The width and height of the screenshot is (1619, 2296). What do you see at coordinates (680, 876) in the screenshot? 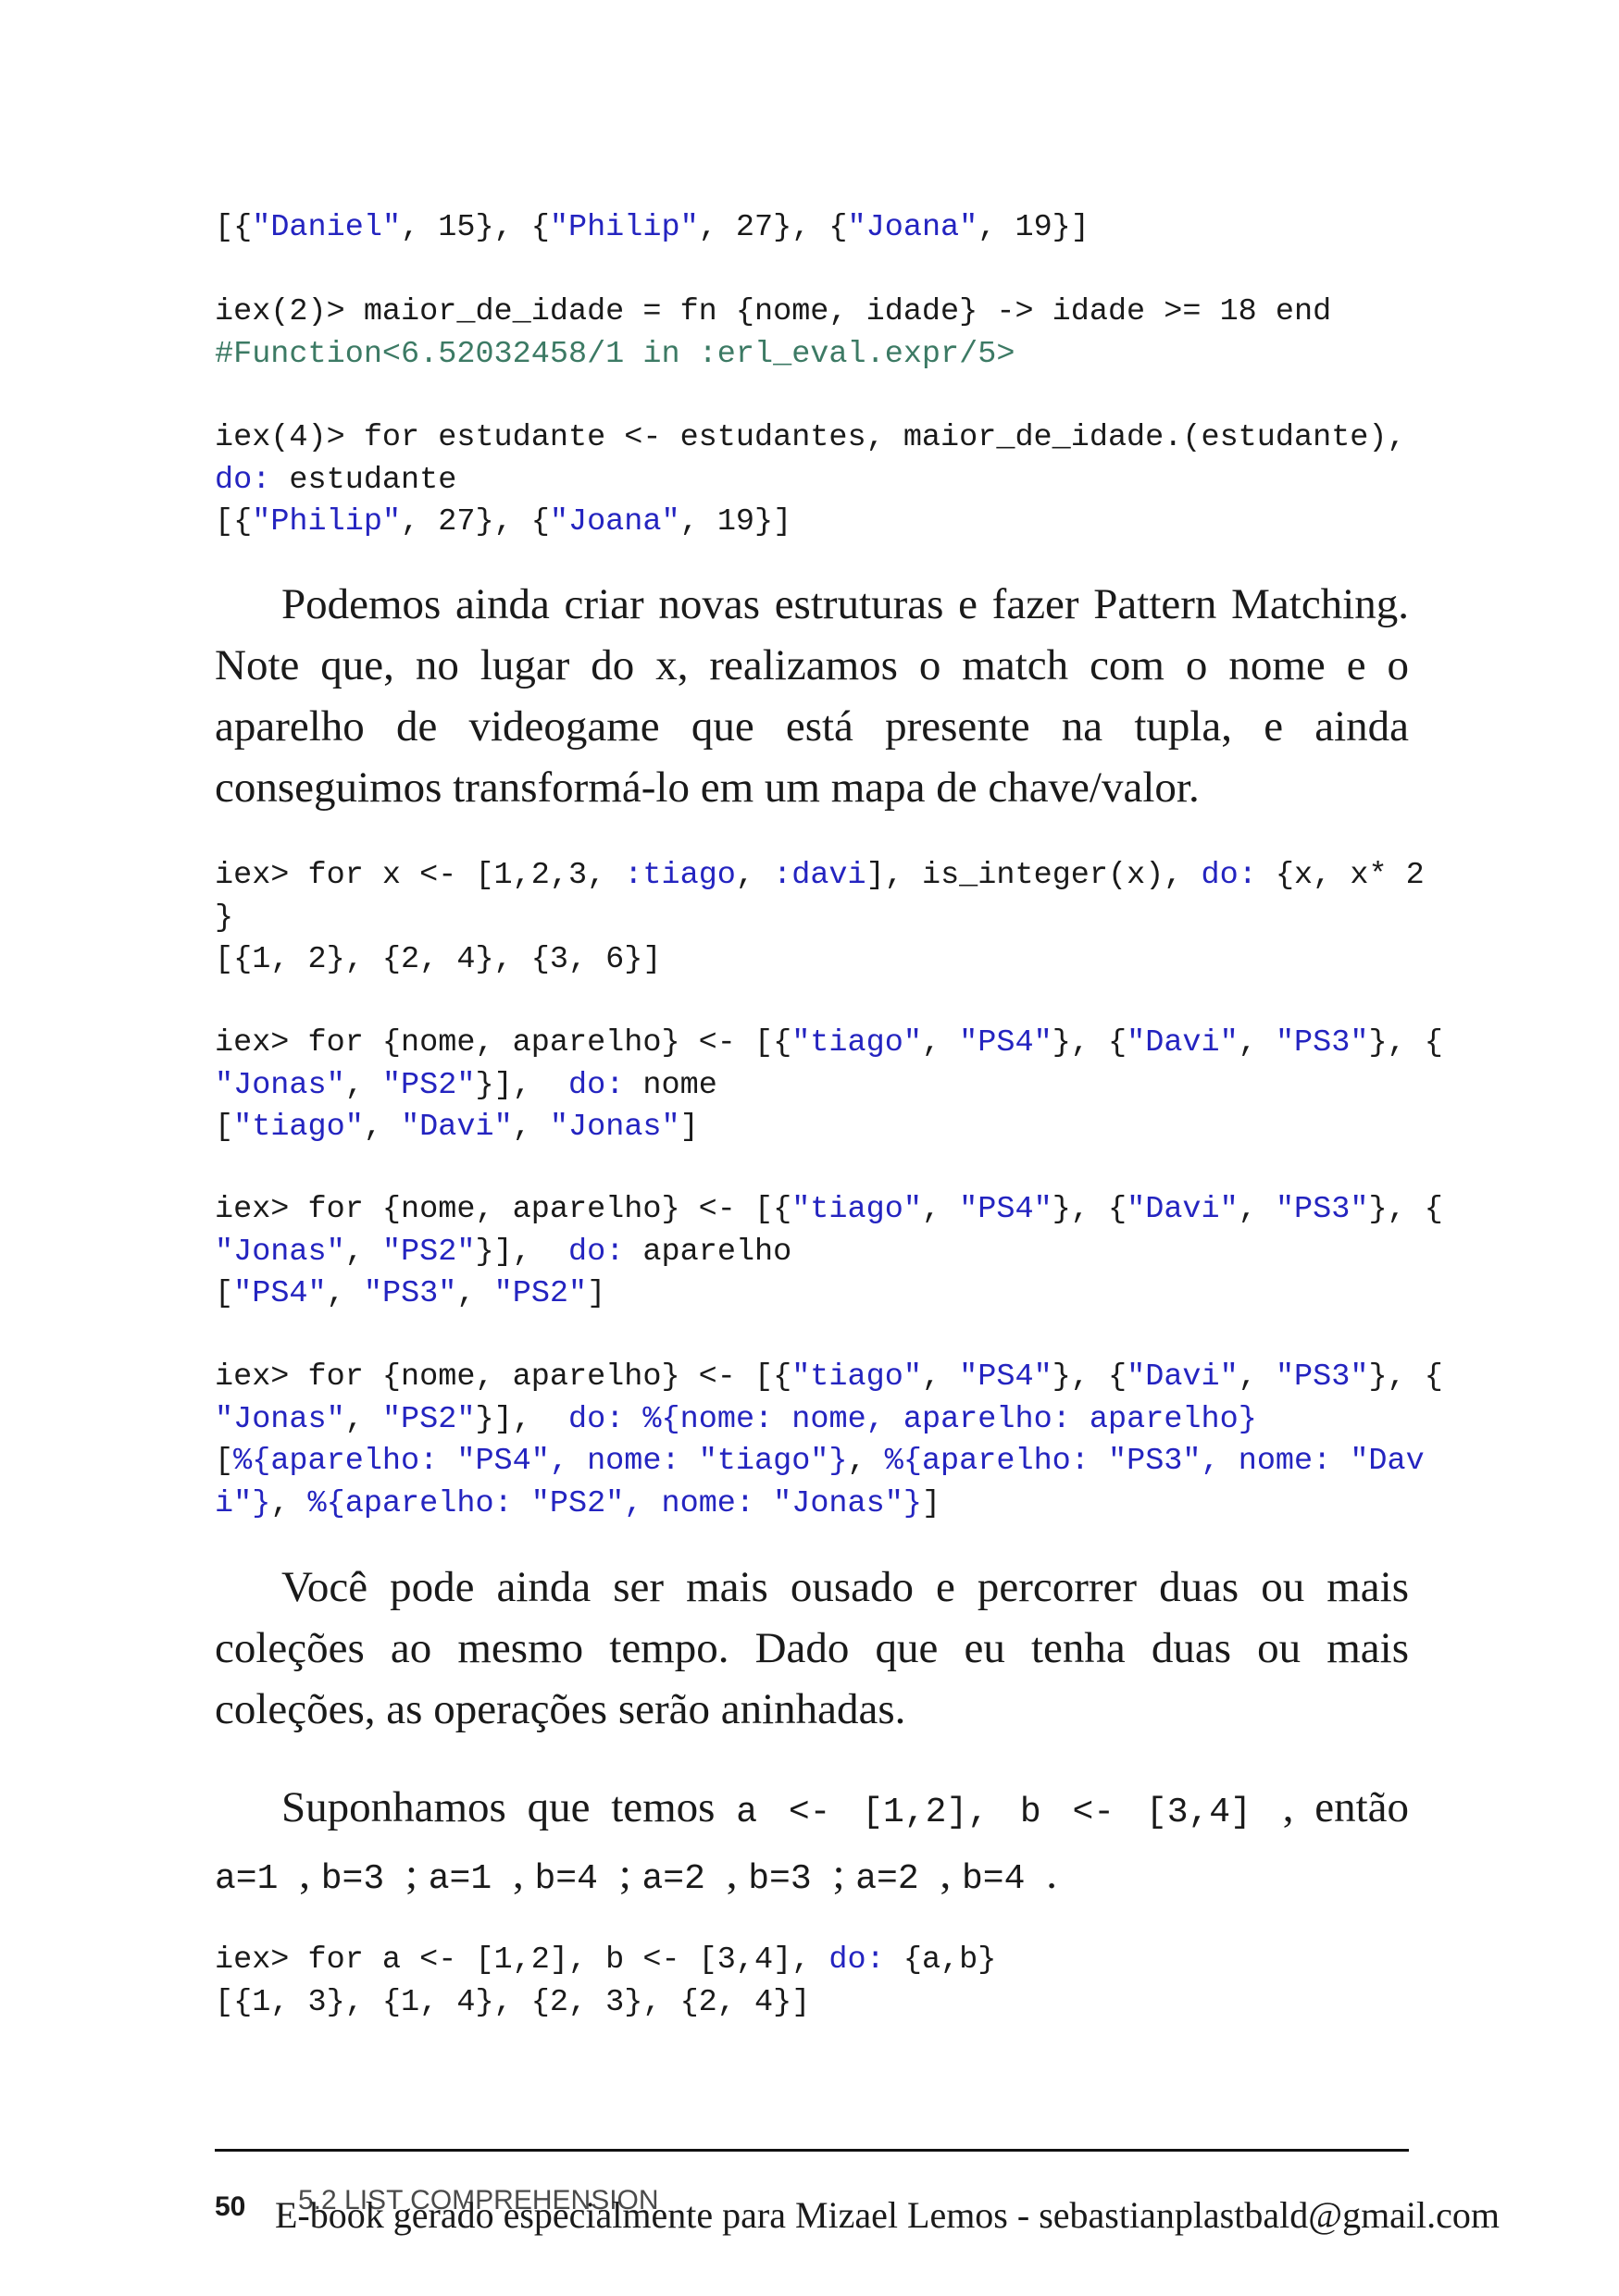
I see `code-token-literal: :tiago` at bounding box center [680, 876].